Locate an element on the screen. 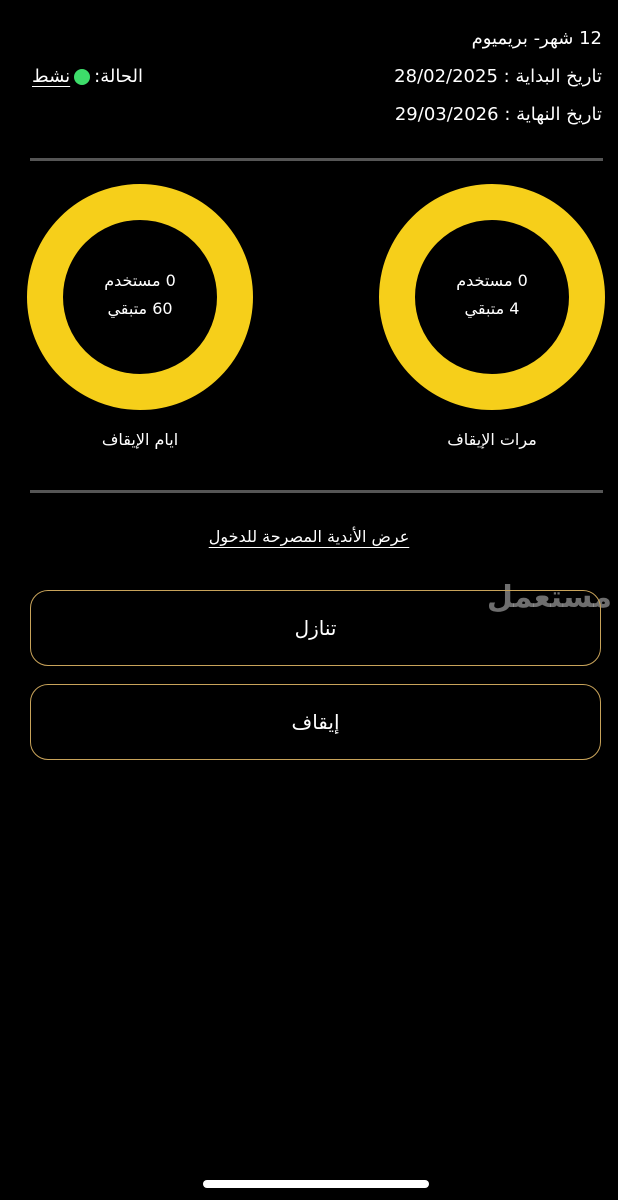 The image size is (618, 1200). freeze-count-used: 0 مستخدم is located at coordinates (492, 280).